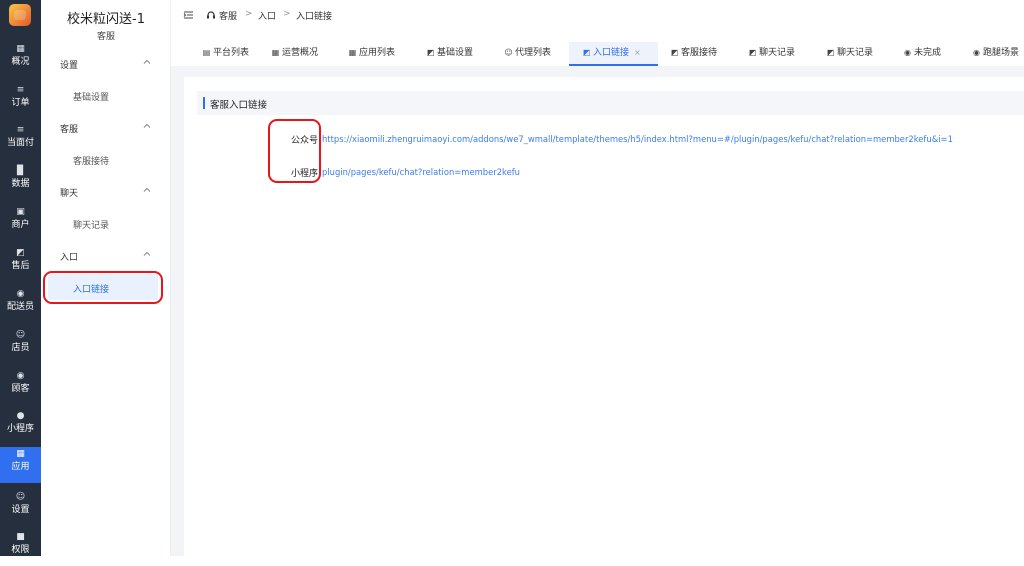 The width and height of the screenshot is (1024, 566). Describe the element at coordinates (267, 15) in the screenshot. I see `breadcrumb-item: 入口` at that location.